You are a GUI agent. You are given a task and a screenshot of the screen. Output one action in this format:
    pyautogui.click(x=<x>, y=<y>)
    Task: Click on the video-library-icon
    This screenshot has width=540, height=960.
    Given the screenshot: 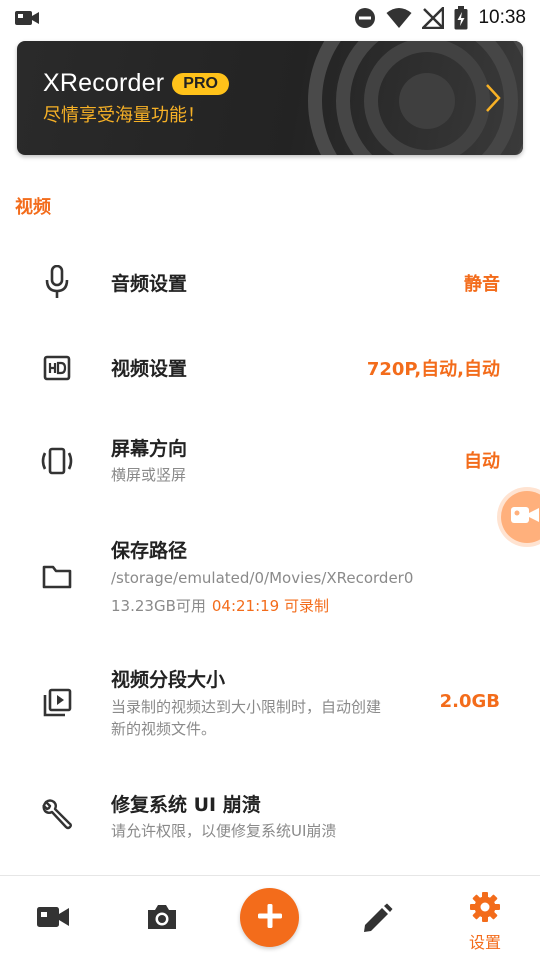 What is the action you would take?
    pyautogui.click(x=57, y=703)
    